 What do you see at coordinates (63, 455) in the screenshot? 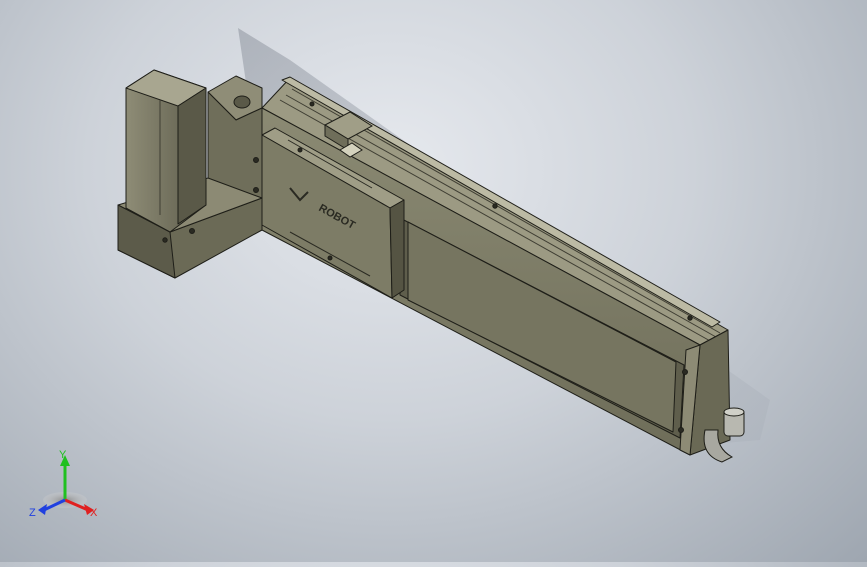
I see `y-axis-label: Y` at bounding box center [63, 455].